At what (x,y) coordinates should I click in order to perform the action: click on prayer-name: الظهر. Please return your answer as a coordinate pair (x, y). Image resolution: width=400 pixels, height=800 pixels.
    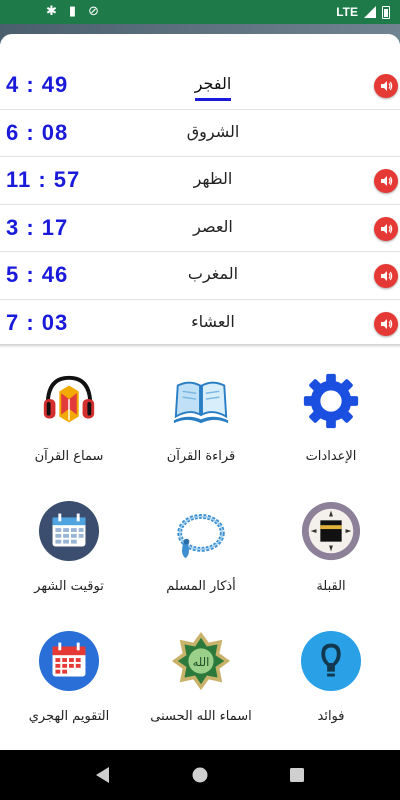
    Looking at the image, I should click on (213, 178).